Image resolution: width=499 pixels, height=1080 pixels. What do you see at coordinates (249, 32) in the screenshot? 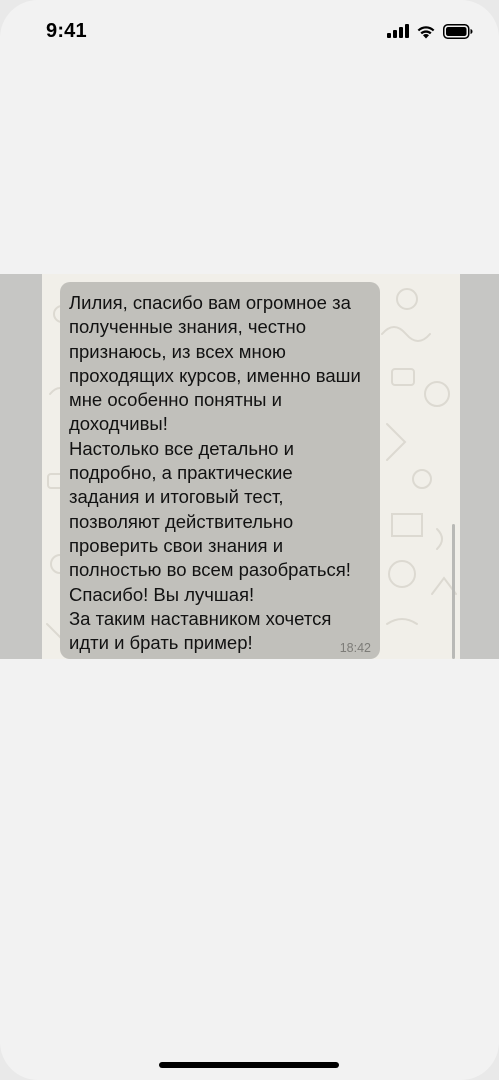
I see `status-bar: 9:41` at bounding box center [249, 32].